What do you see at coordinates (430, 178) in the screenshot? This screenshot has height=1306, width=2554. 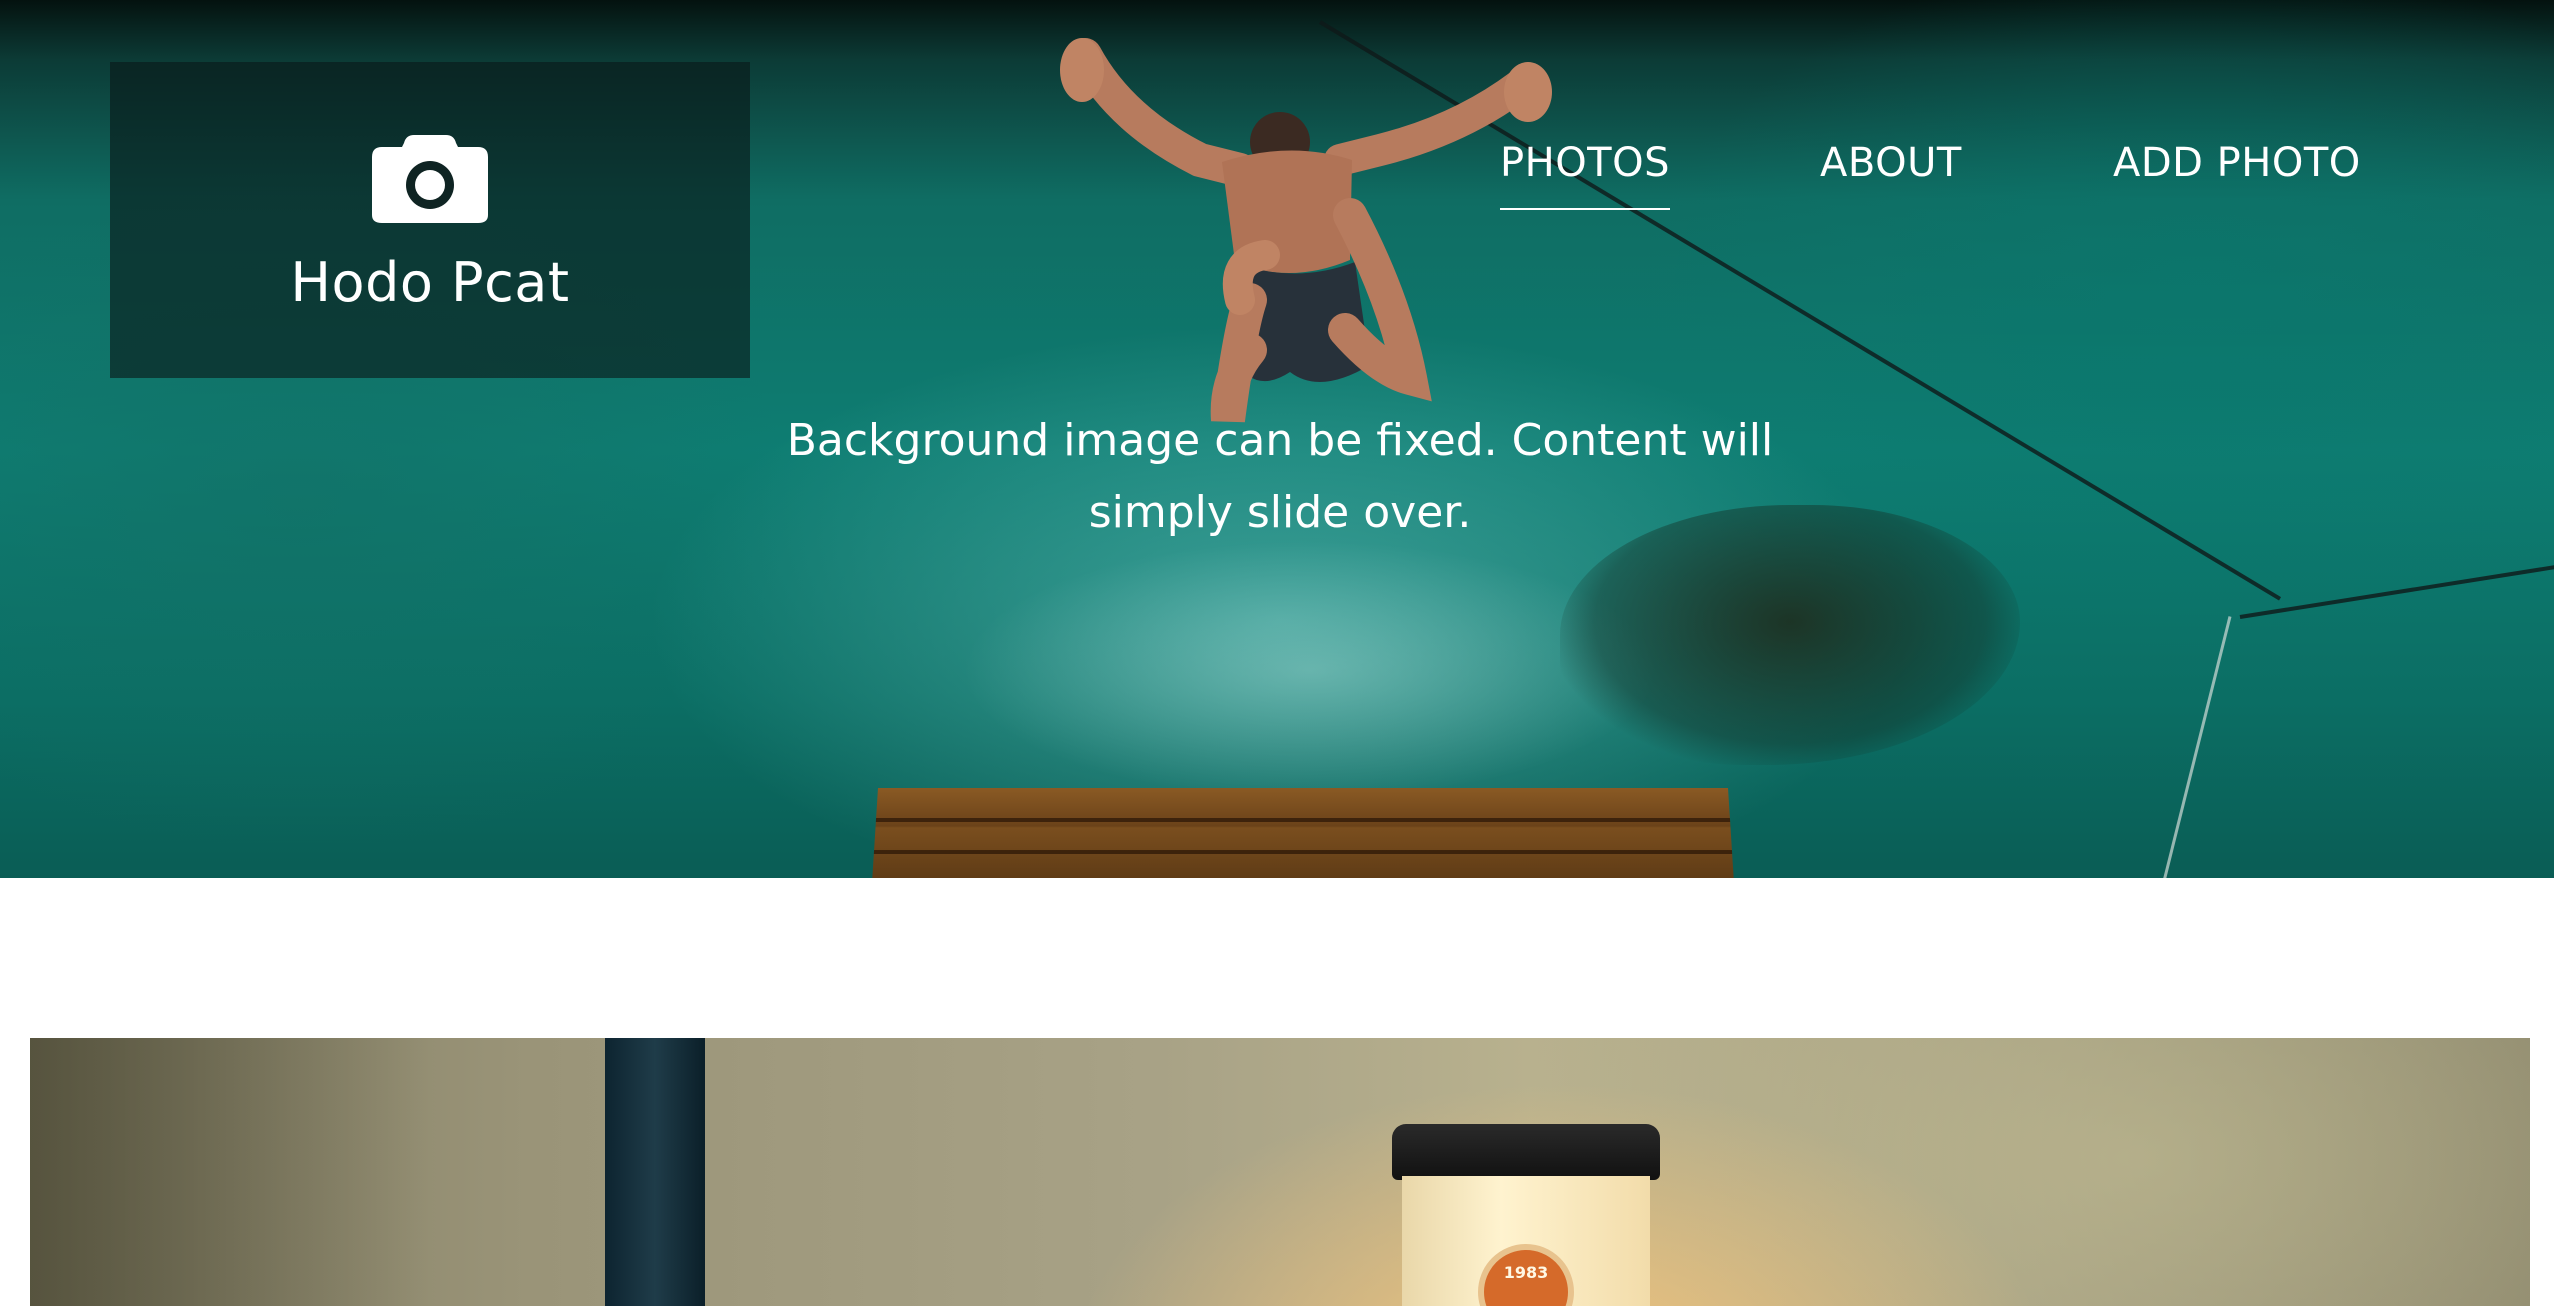 I see `camera-icon` at bounding box center [430, 178].